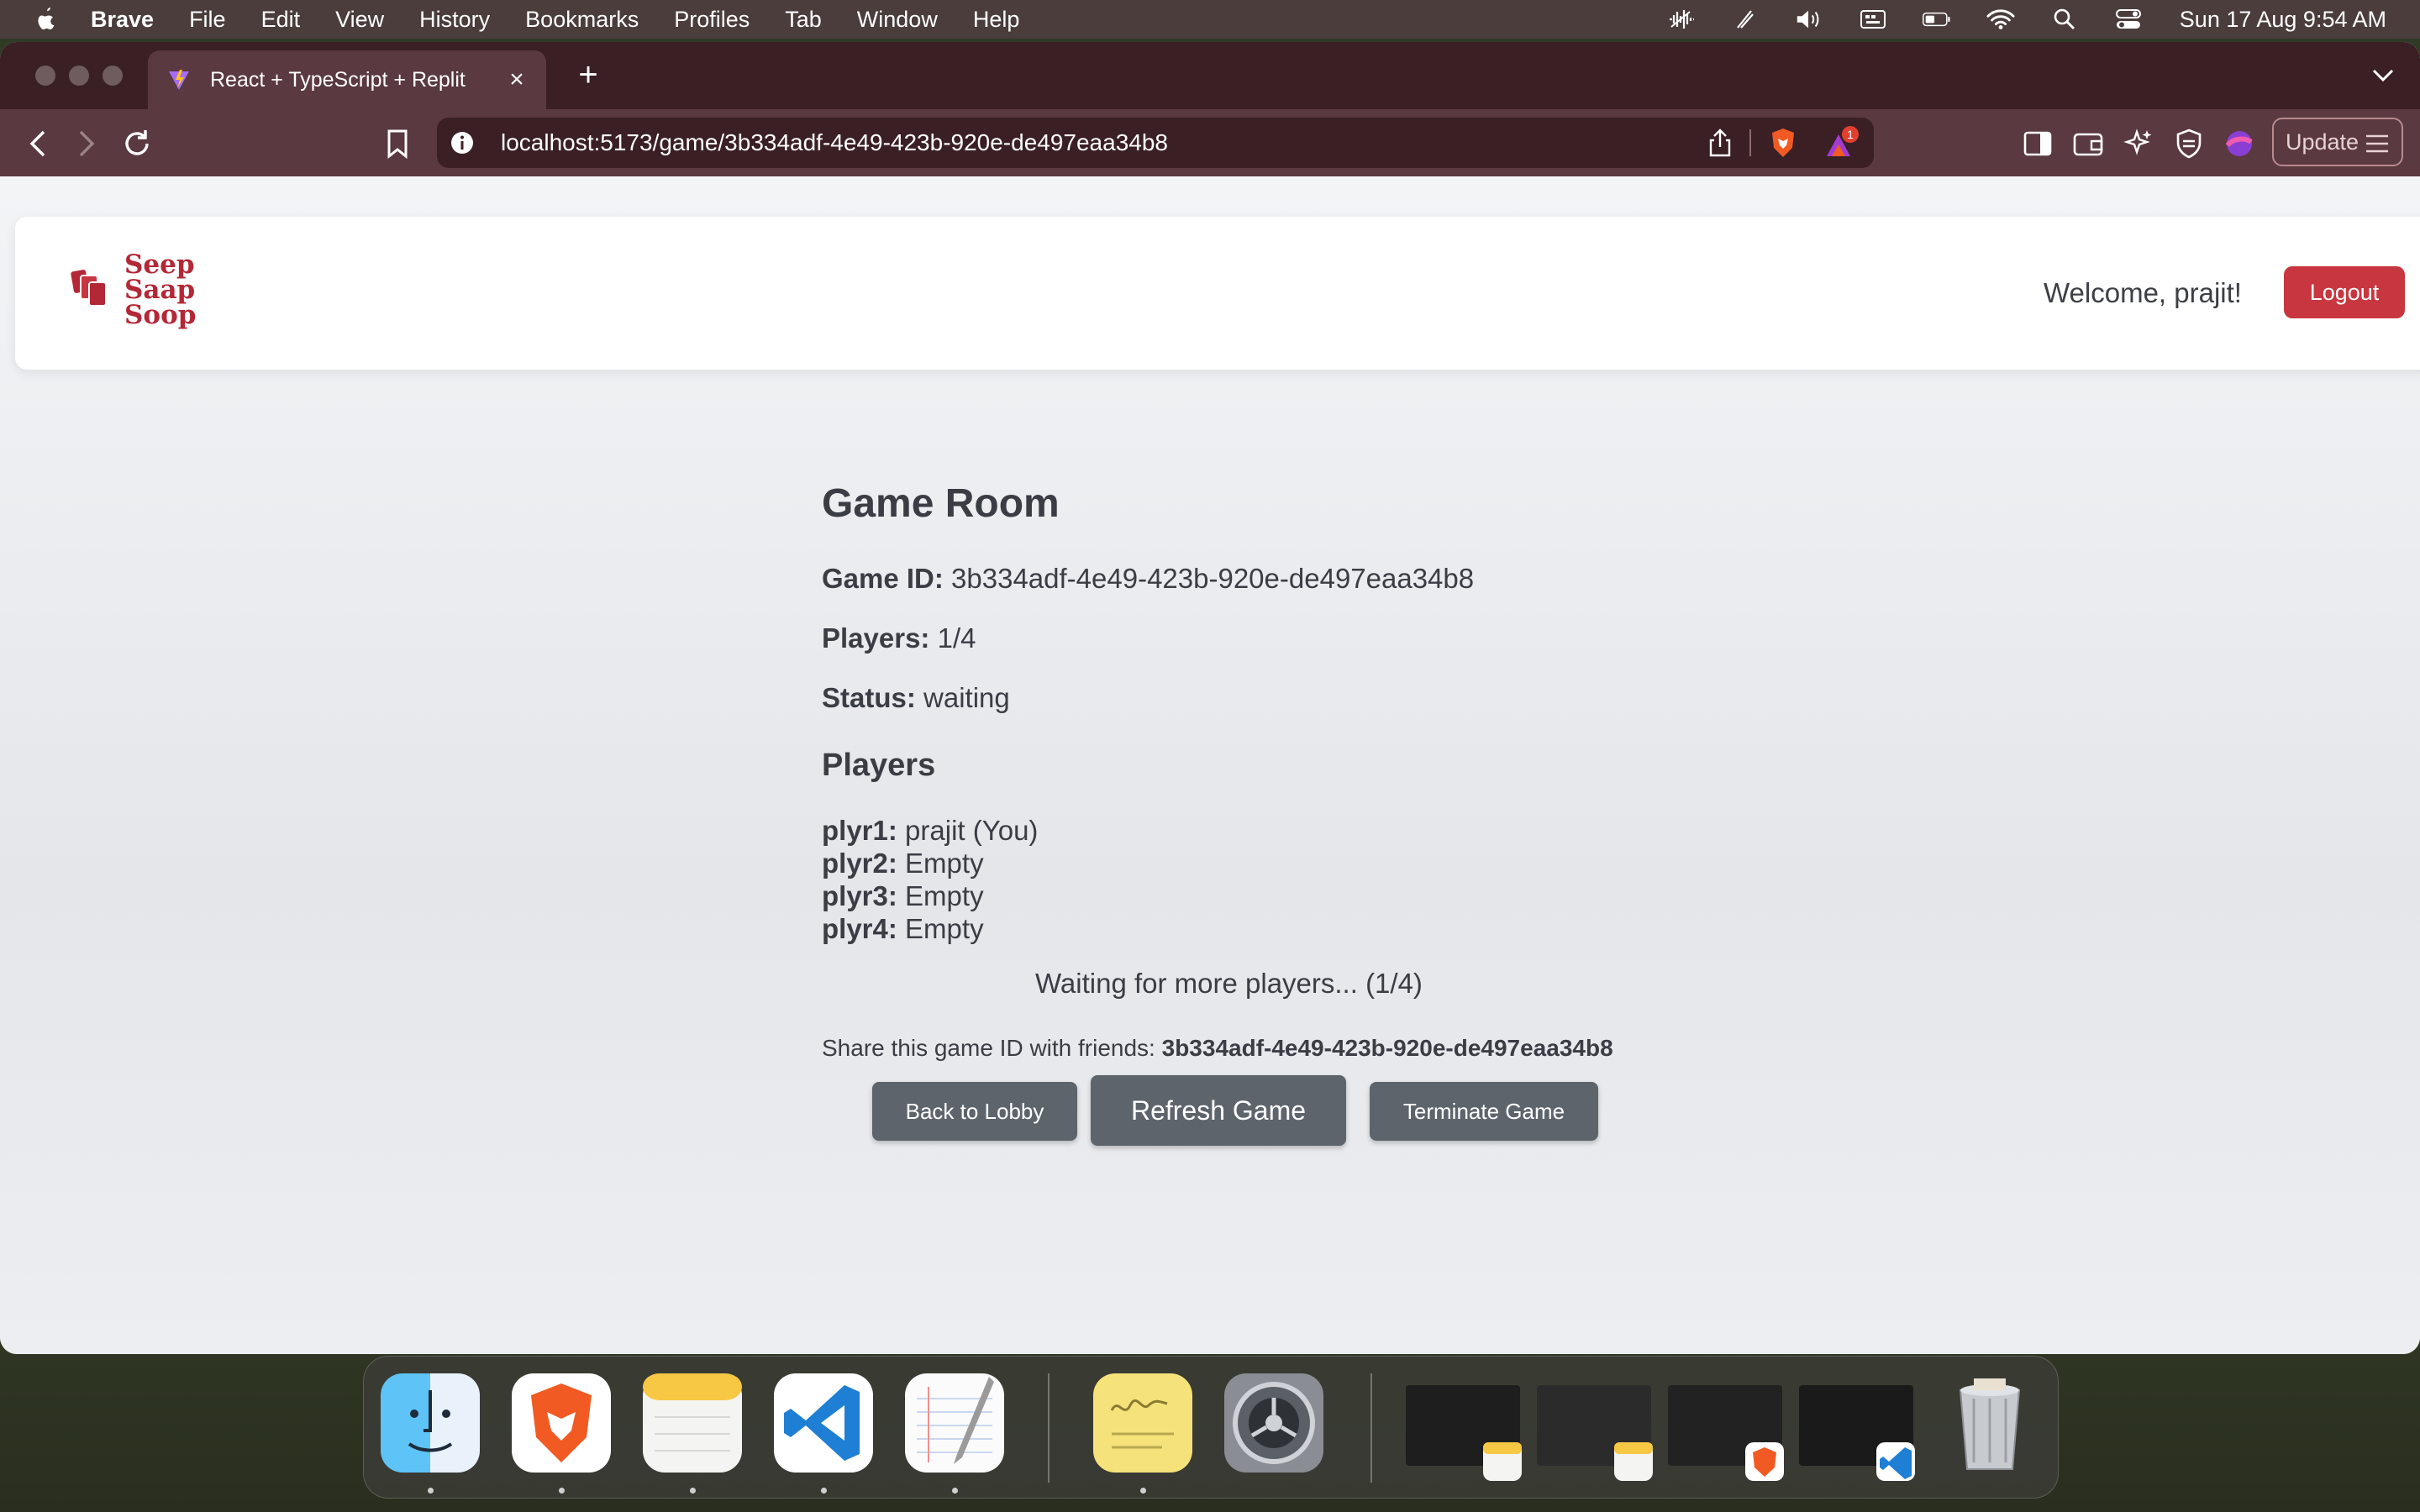 The image size is (2420, 1512). Describe the element at coordinates (2038, 143) in the screenshot. I see `sidebar-icon` at that location.